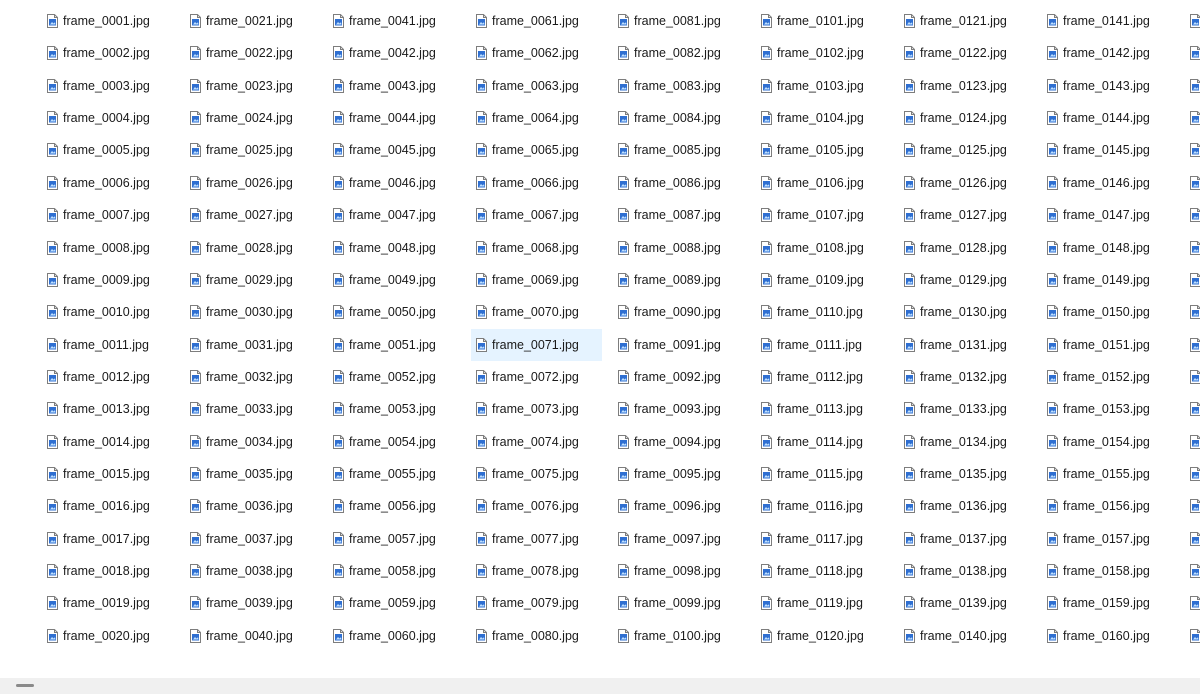 Image resolution: width=1200 pixels, height=694 pixels. What do you see at coordinates (964, 571) in the screenshot?
I see `file-item: frame_0138.jpg` at bounding box center [964, 571].